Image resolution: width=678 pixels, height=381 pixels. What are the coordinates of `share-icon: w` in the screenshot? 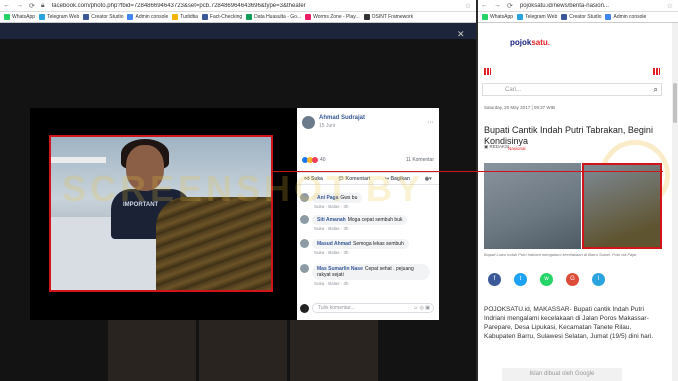 It's located at (546, 279).